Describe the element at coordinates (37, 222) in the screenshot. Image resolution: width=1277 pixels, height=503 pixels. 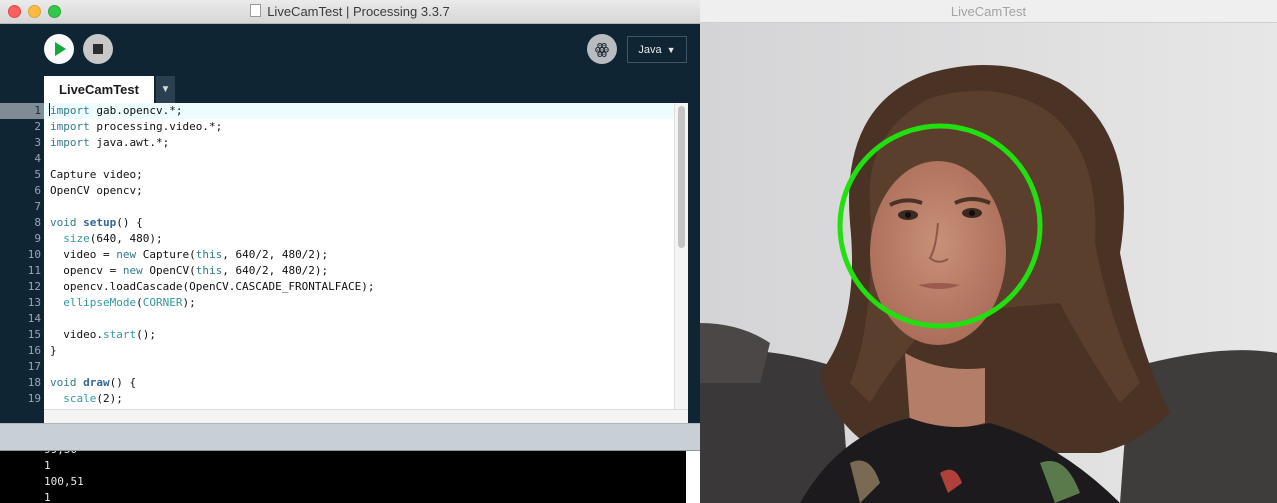
I see `line-number: 8` at that location.